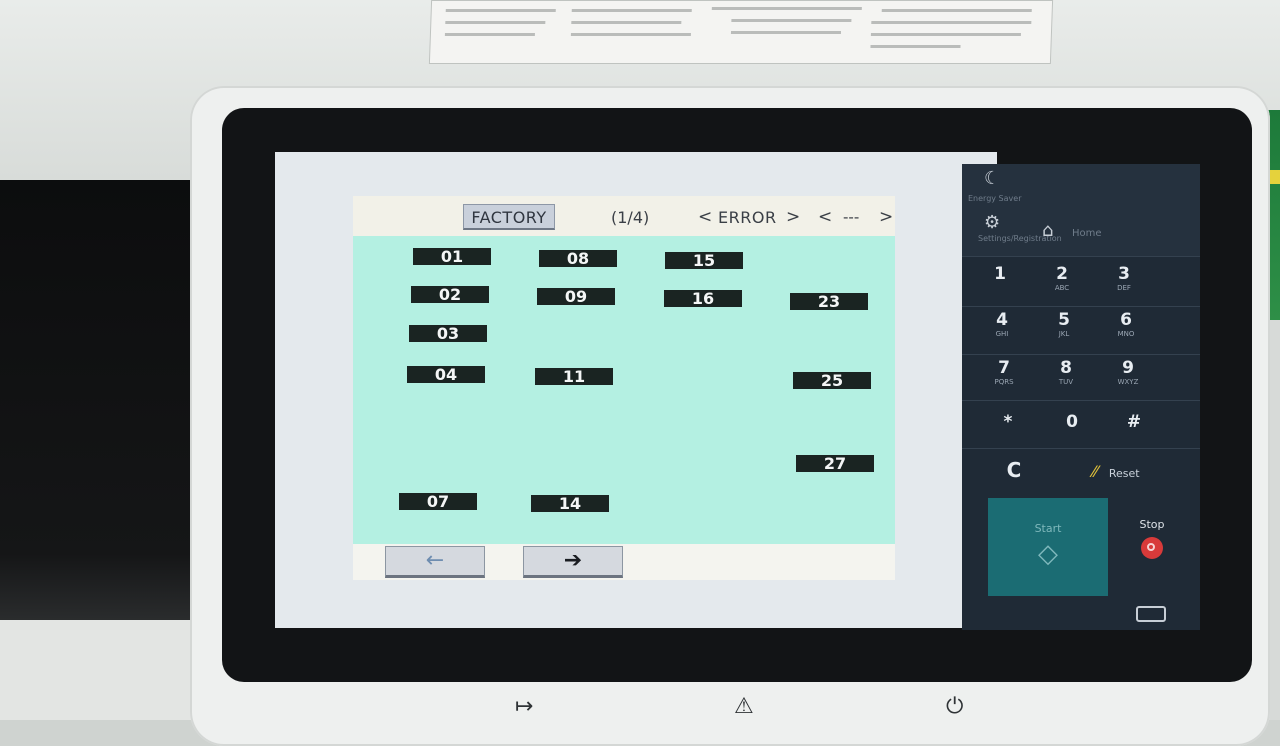 The image size is (1280, 746). What do you see at coordinates (747, 217) in the screenshot?
I see `mode-label: ERROR` at bounding box center [747, 217].